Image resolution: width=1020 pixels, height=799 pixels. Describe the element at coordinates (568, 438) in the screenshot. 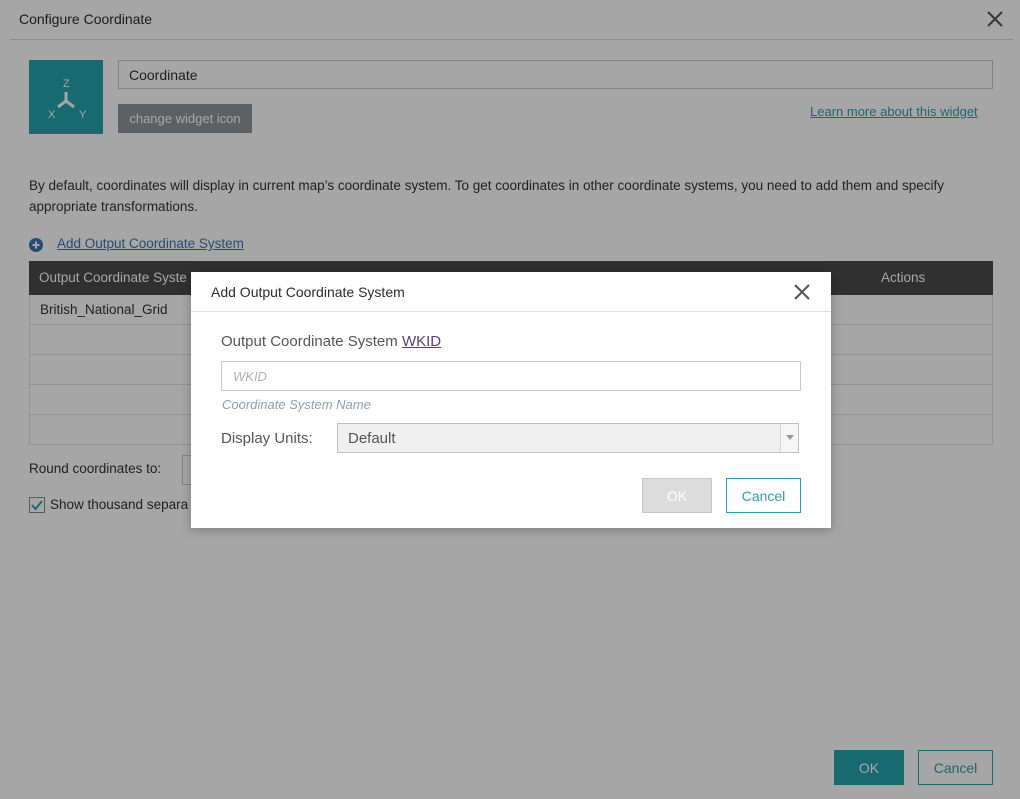

I see `display-units-select: Default` at that location.